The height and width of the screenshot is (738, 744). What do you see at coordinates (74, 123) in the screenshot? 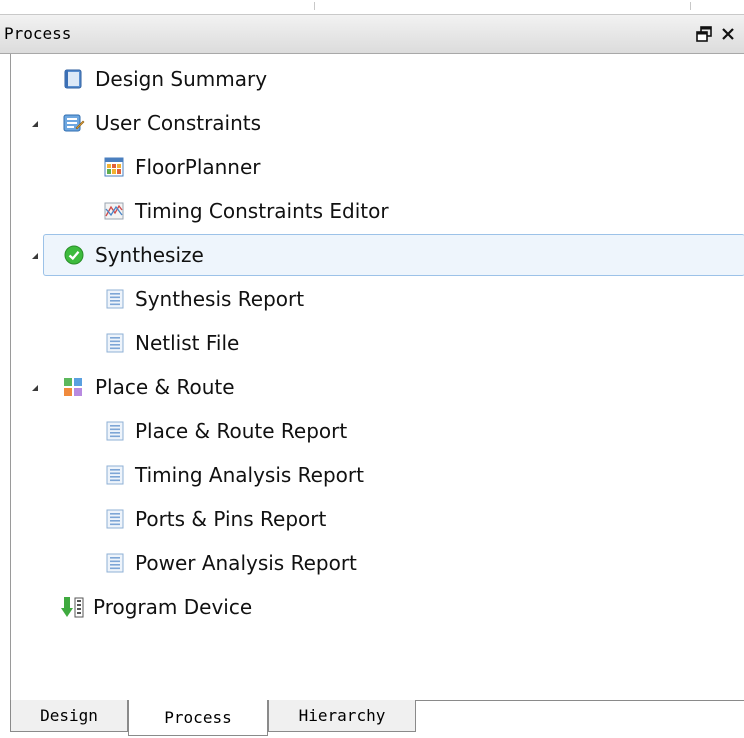
I see `user-constraints-icon` at bounding box center [74, 123].